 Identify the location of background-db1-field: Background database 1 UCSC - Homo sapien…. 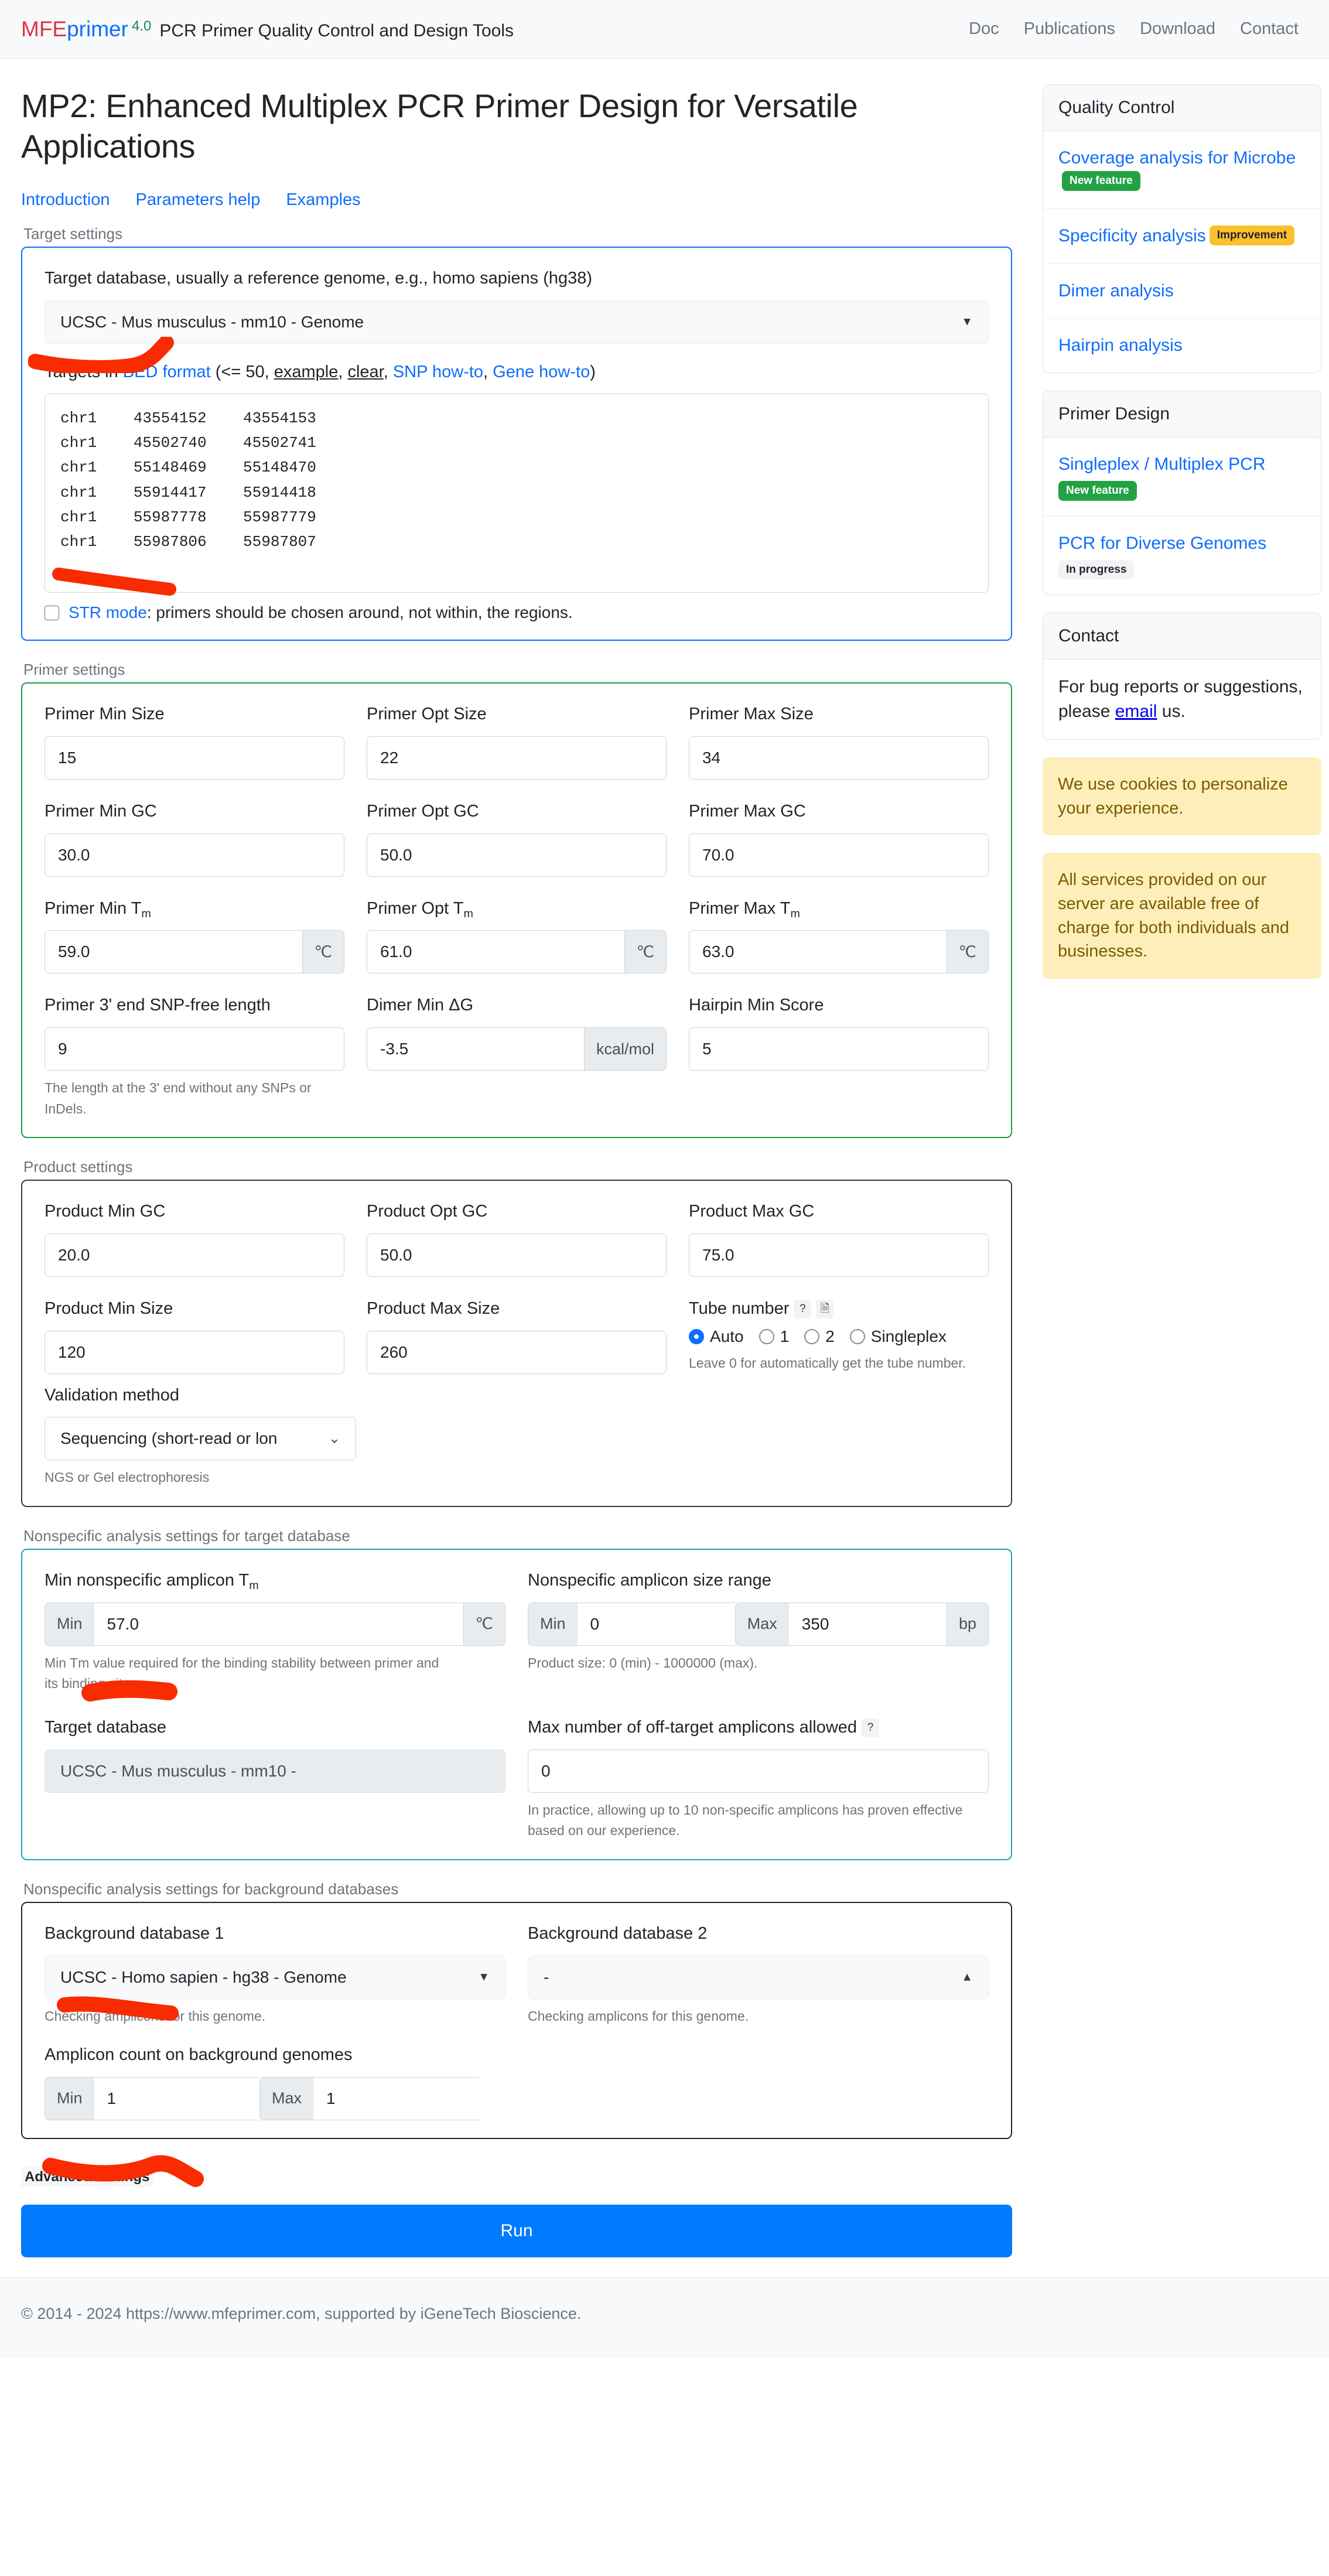
(275, 1975).